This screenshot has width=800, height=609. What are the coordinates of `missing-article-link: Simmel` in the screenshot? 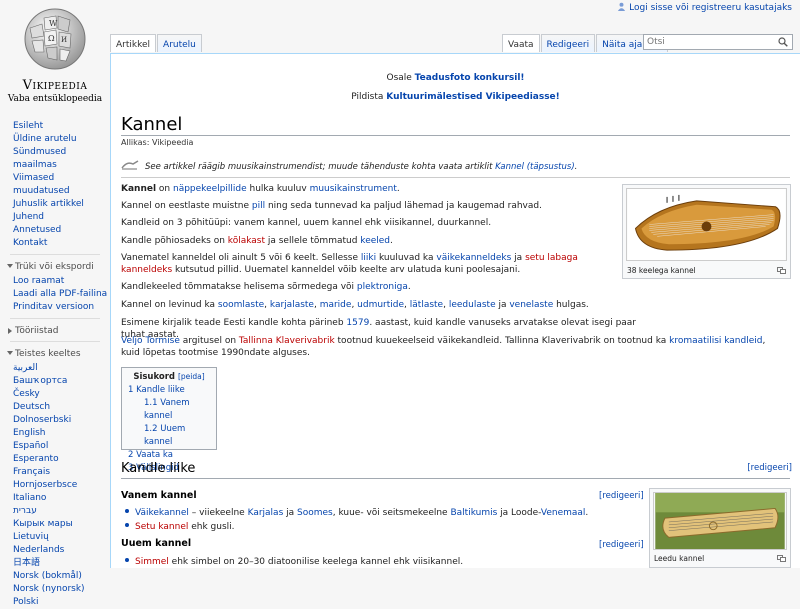 It's located at (152, 562).